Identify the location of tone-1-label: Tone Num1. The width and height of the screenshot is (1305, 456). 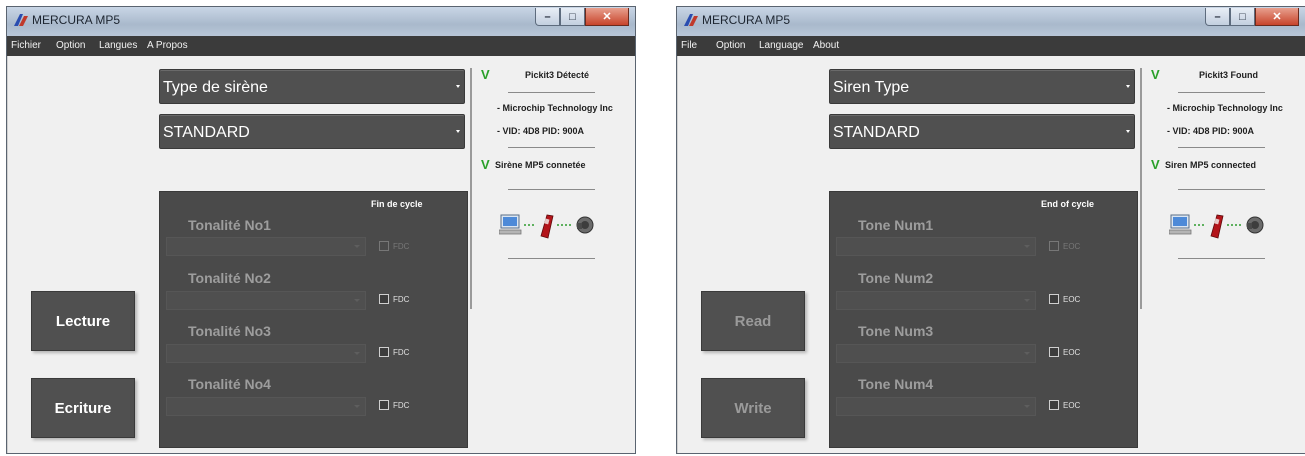
(896, 225).